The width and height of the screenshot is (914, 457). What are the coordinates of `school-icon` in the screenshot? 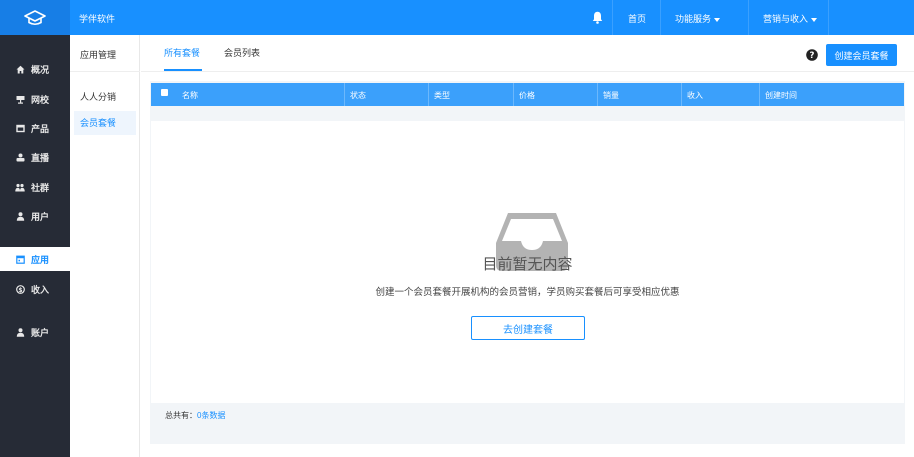 It's located at (20, 99).